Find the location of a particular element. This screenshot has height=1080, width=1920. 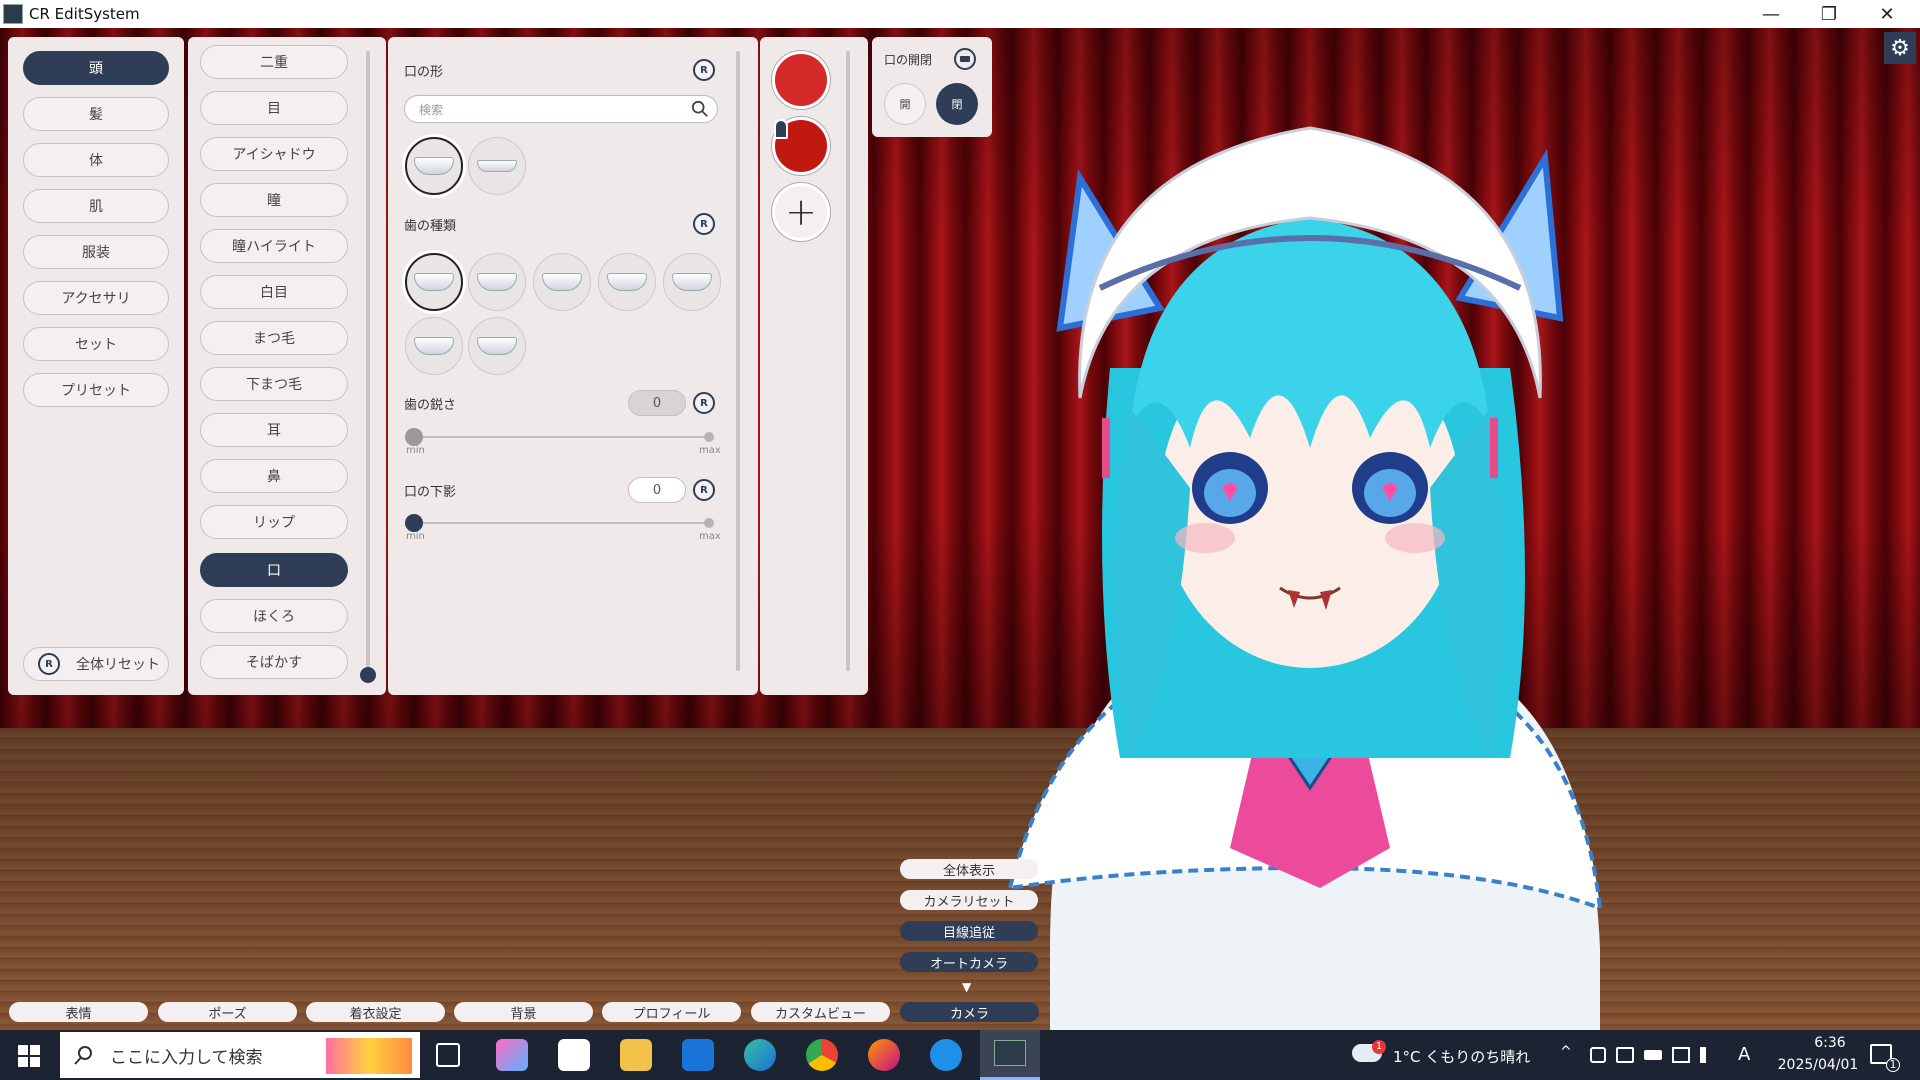

part-freckles: そばかす is located at coordinates (274, 662).